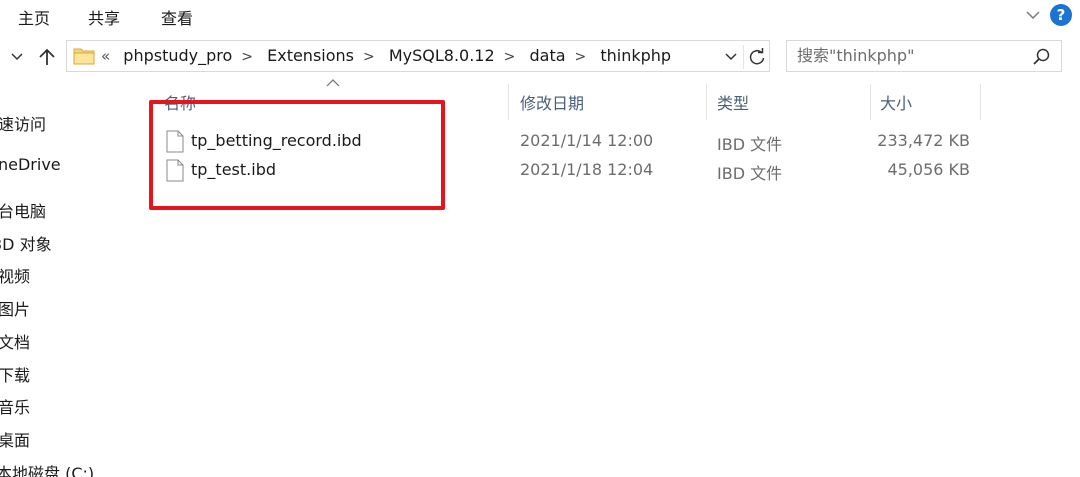  Describe the element at coordinates (757, 57) in the screenshot. I see `refresh-icon` at that location.